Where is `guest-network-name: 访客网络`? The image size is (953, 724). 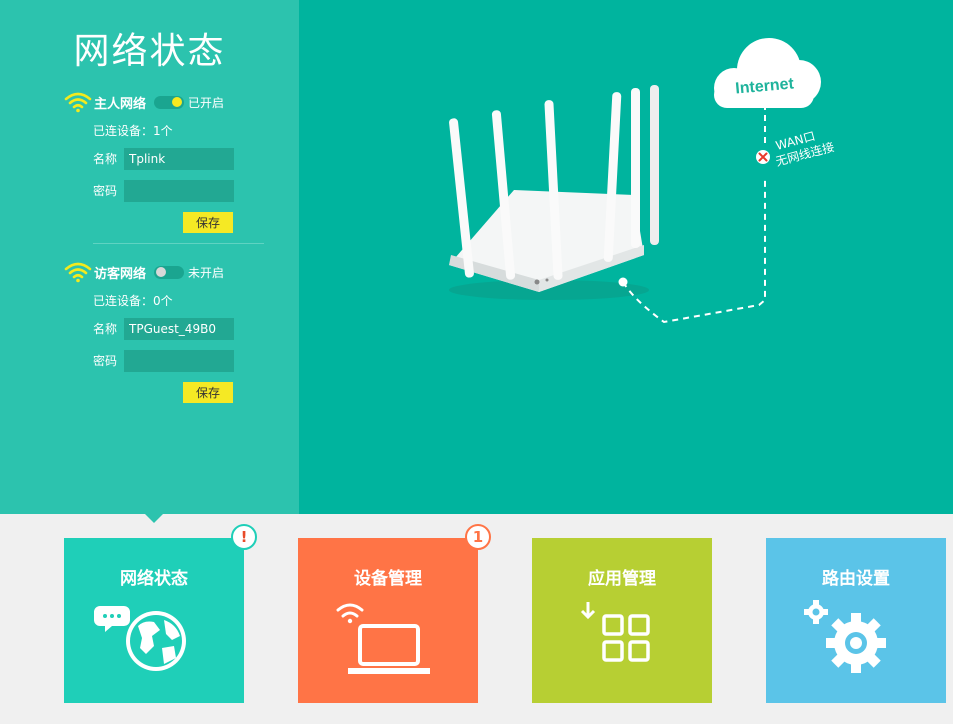 guest-network-name: 访客网络 is located at coordinates (120, 274).